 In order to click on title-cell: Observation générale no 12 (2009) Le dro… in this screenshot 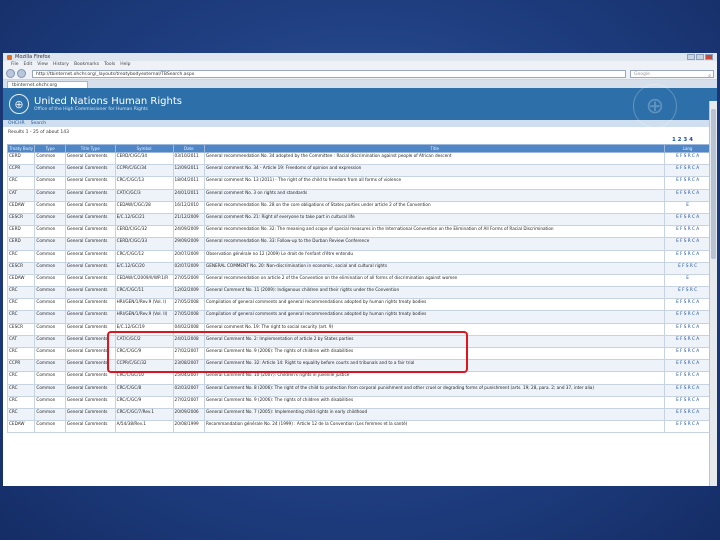, I will do `click(435, 256)`.